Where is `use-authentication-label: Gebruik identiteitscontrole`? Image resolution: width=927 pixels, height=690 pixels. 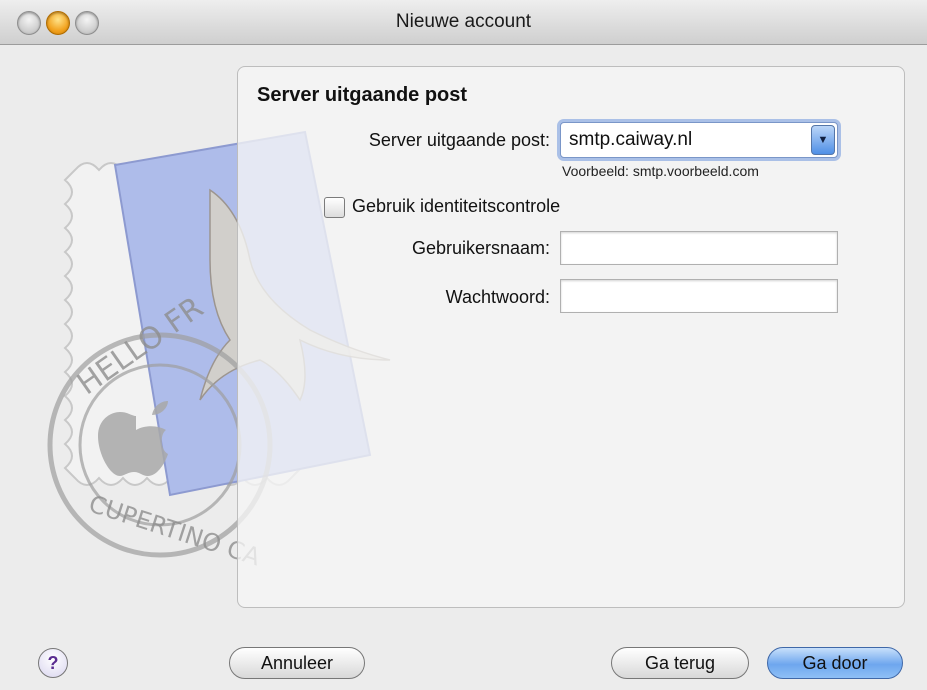 use-authentication-label: Gebruik identiteitscontrole is located at coordinates (456, 206).